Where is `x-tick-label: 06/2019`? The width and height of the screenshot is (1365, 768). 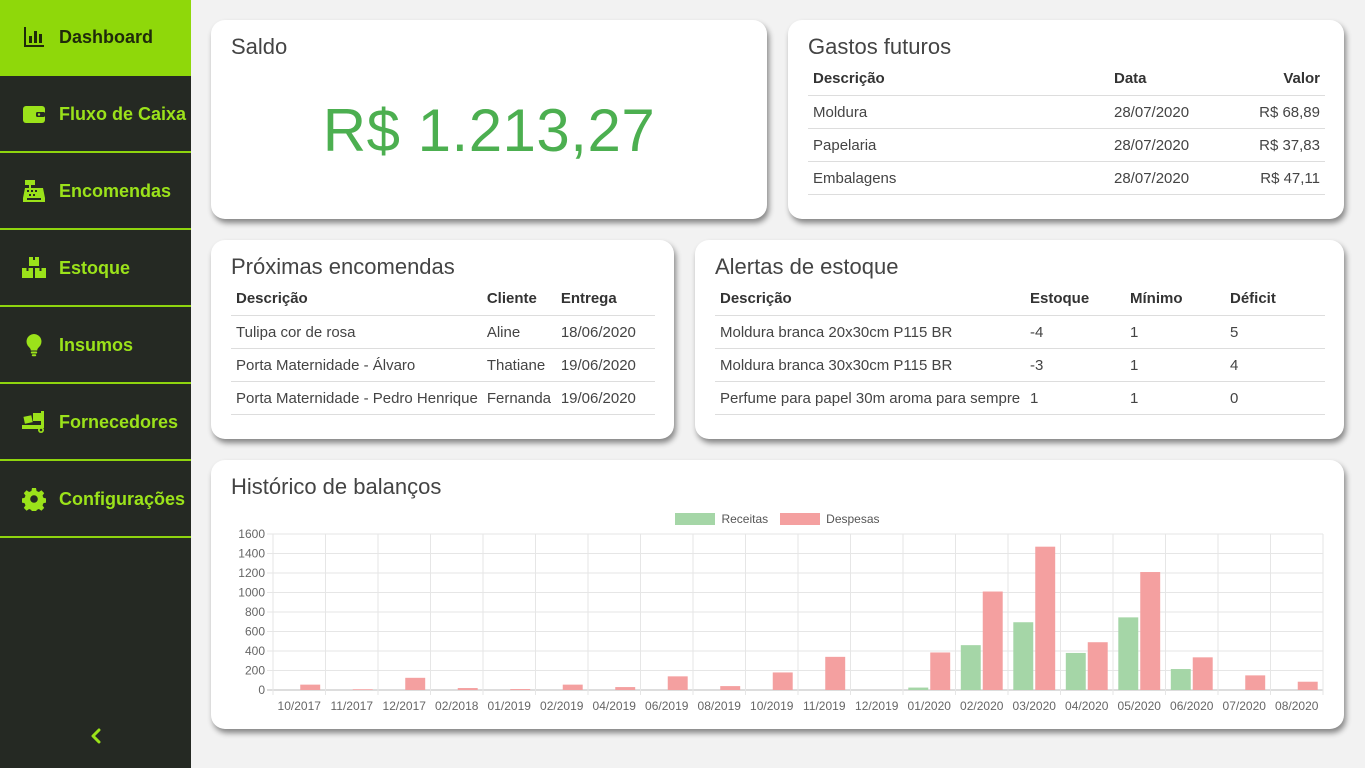
x-tick-label: 06/2019 is located at coordinates (667, 706).